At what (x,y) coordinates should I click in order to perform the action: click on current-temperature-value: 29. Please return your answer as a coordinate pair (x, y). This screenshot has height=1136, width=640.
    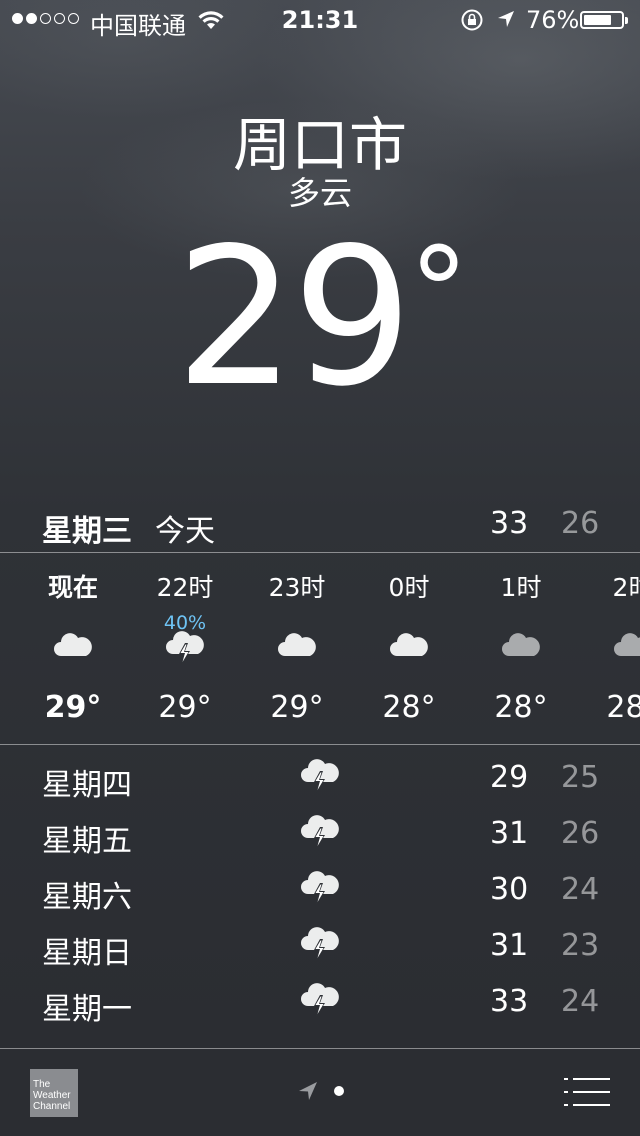
    Looking at the image, I should click on (294, 317).